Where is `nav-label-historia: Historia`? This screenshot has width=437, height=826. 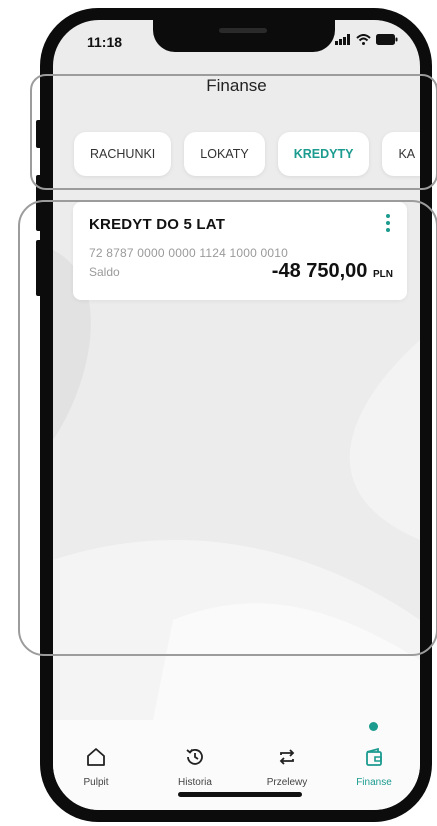
nav-label-historia: Historia is located at coordinates (195, 782).